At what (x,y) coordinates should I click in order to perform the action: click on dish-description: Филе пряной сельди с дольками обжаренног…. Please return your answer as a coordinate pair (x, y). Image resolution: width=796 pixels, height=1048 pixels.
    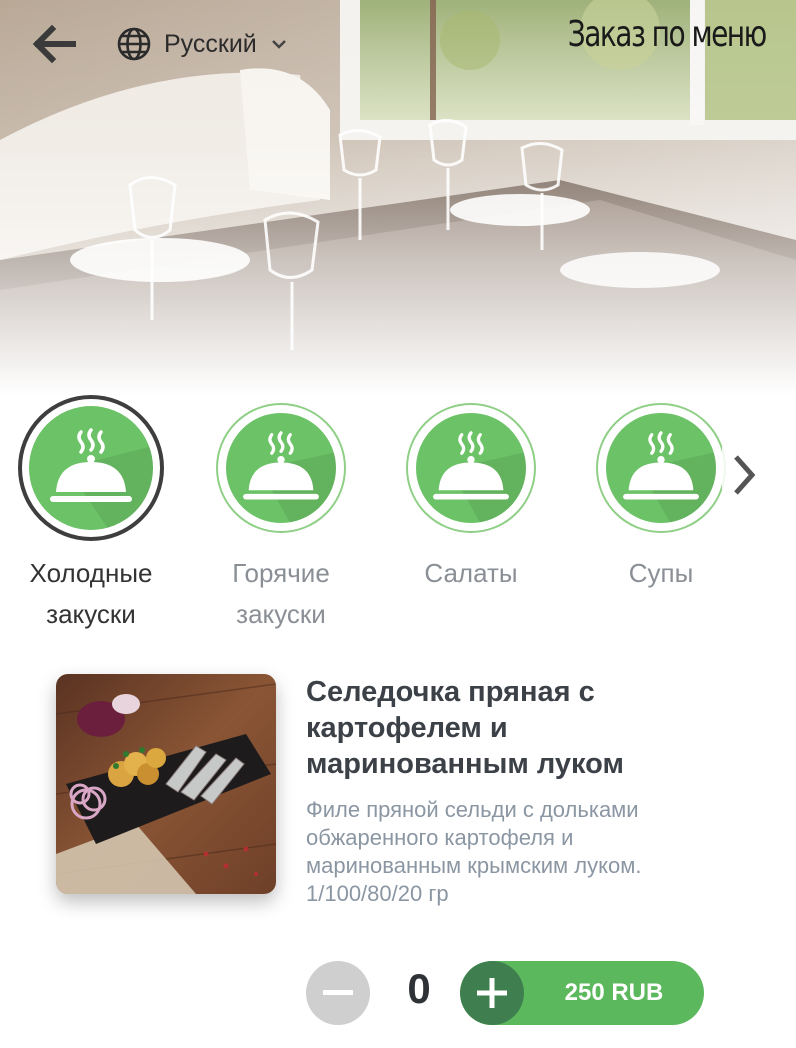
    Looking at the image, I should click on (474, 851).